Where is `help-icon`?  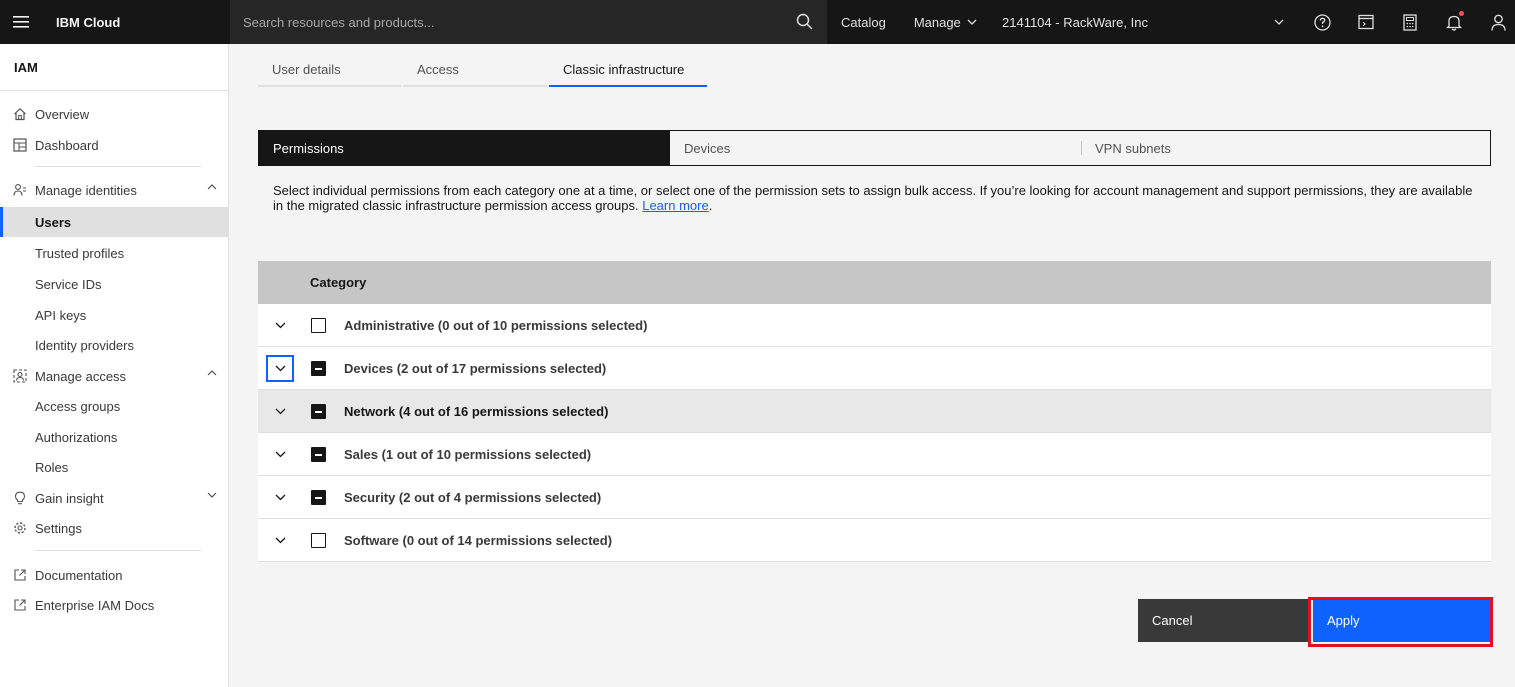 help-icon is located at coordinates (1322, 22).